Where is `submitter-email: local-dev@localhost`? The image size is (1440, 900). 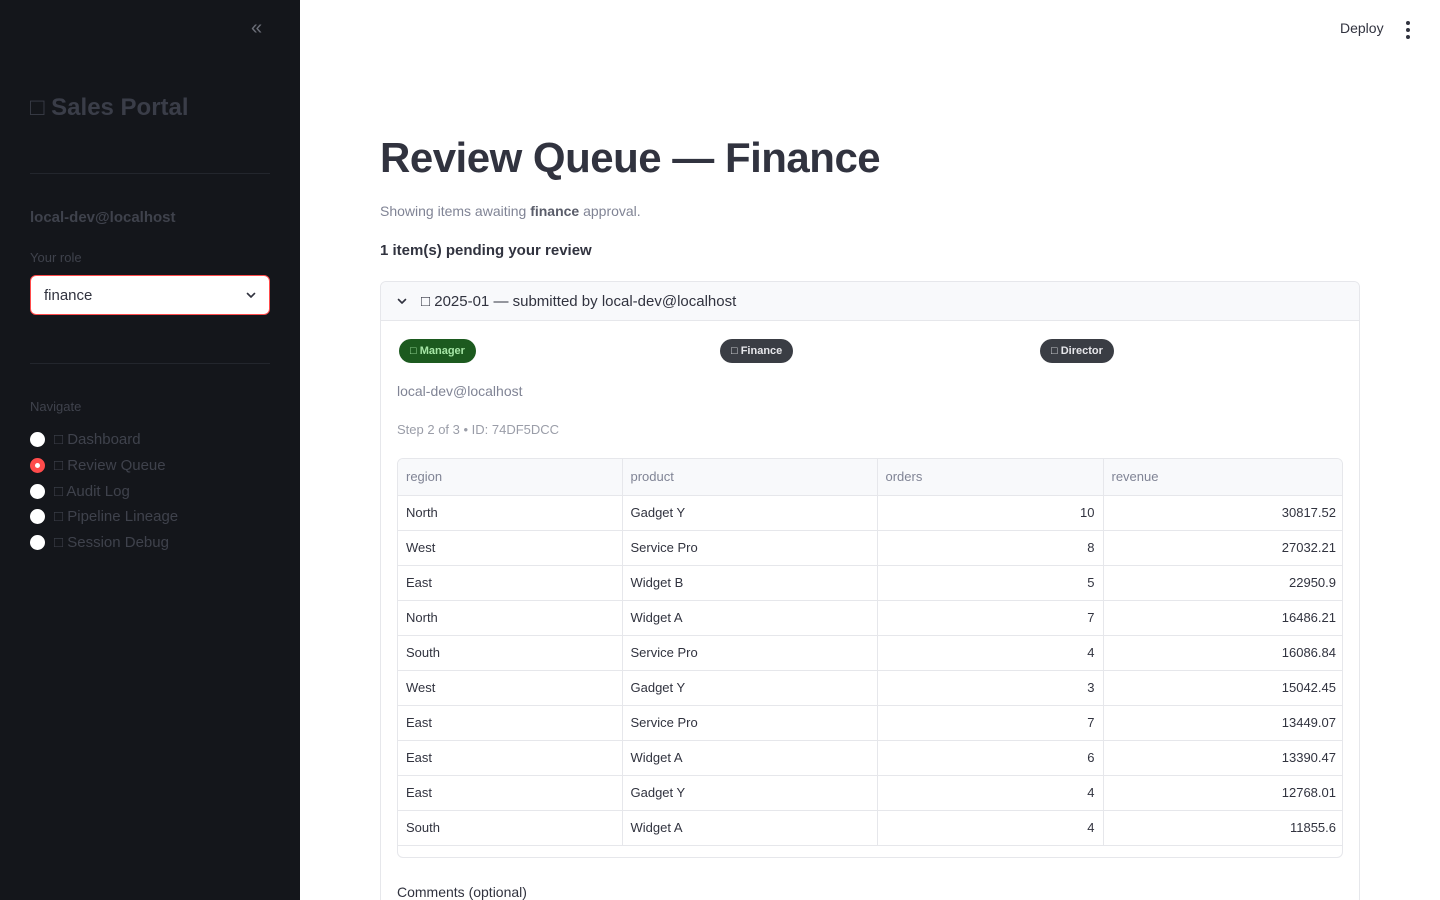
submitter-email: local-dev@localhost is located at coordinates (460, 391).